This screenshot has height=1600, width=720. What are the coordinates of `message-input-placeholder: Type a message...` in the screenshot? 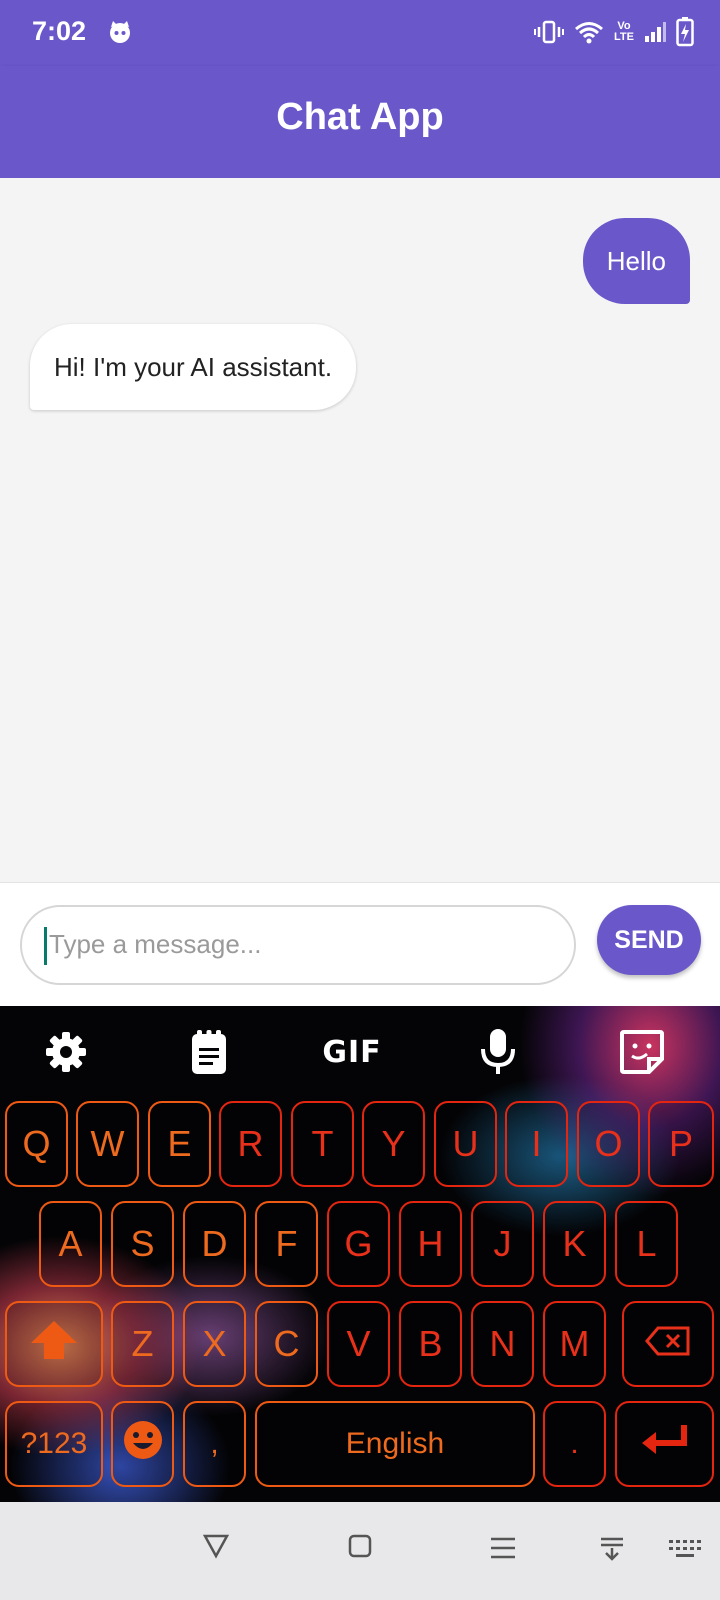 It's located at (155, 944).